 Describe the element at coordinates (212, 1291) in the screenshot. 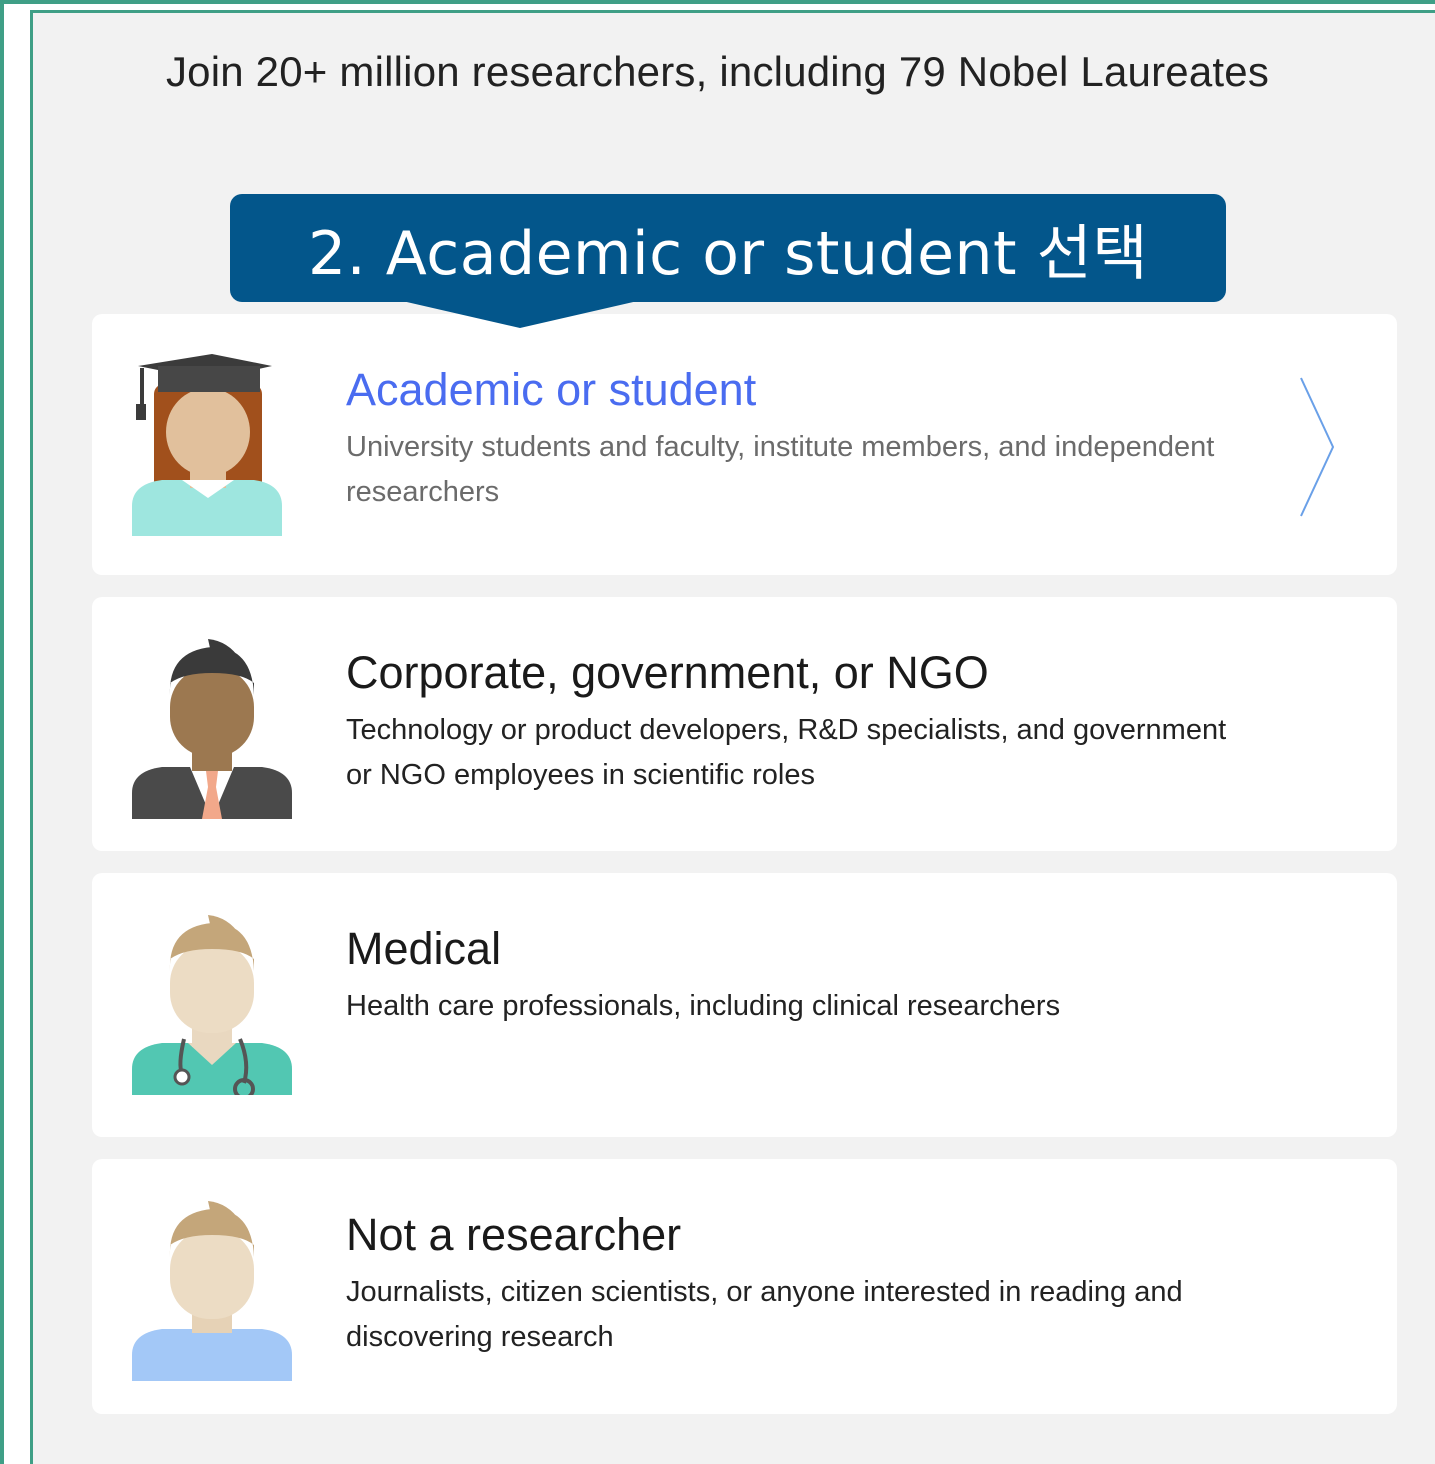

I see `non-researcher-avatar-icon` at that location.